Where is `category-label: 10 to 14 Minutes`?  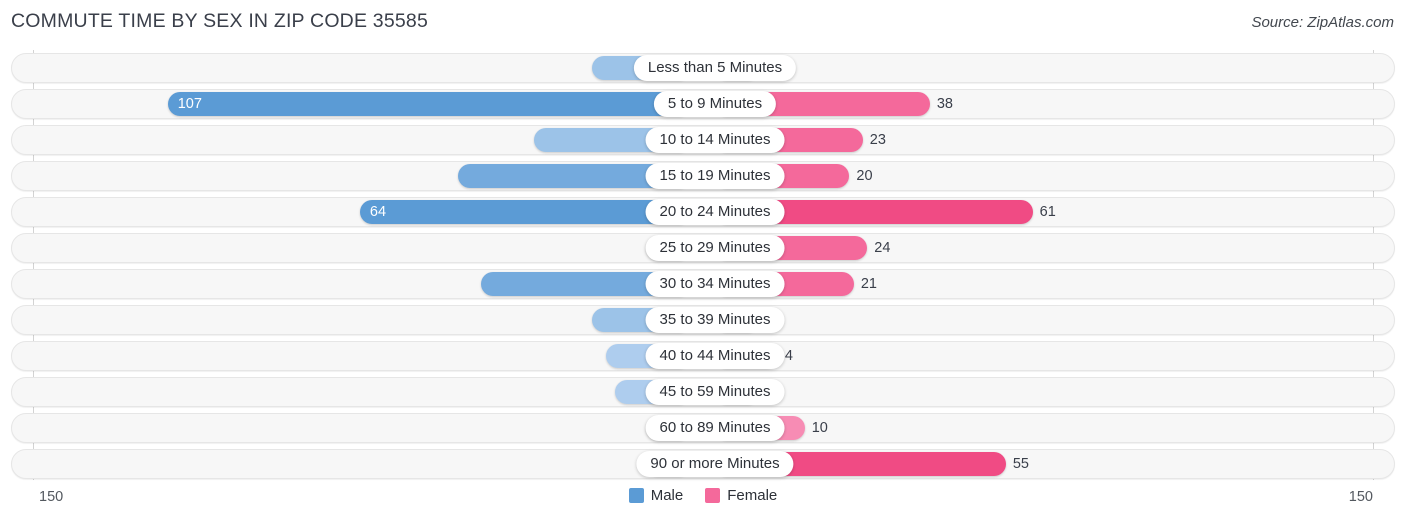
category-label: 10 to 14 Minutes is located at coordinates (715, 140).